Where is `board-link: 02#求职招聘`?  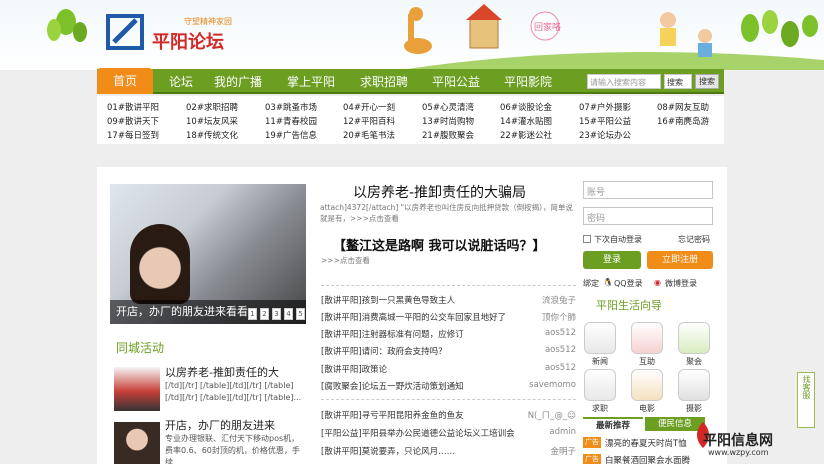
board-link: 02#求职招聘 is located at coordinates (212, 107).